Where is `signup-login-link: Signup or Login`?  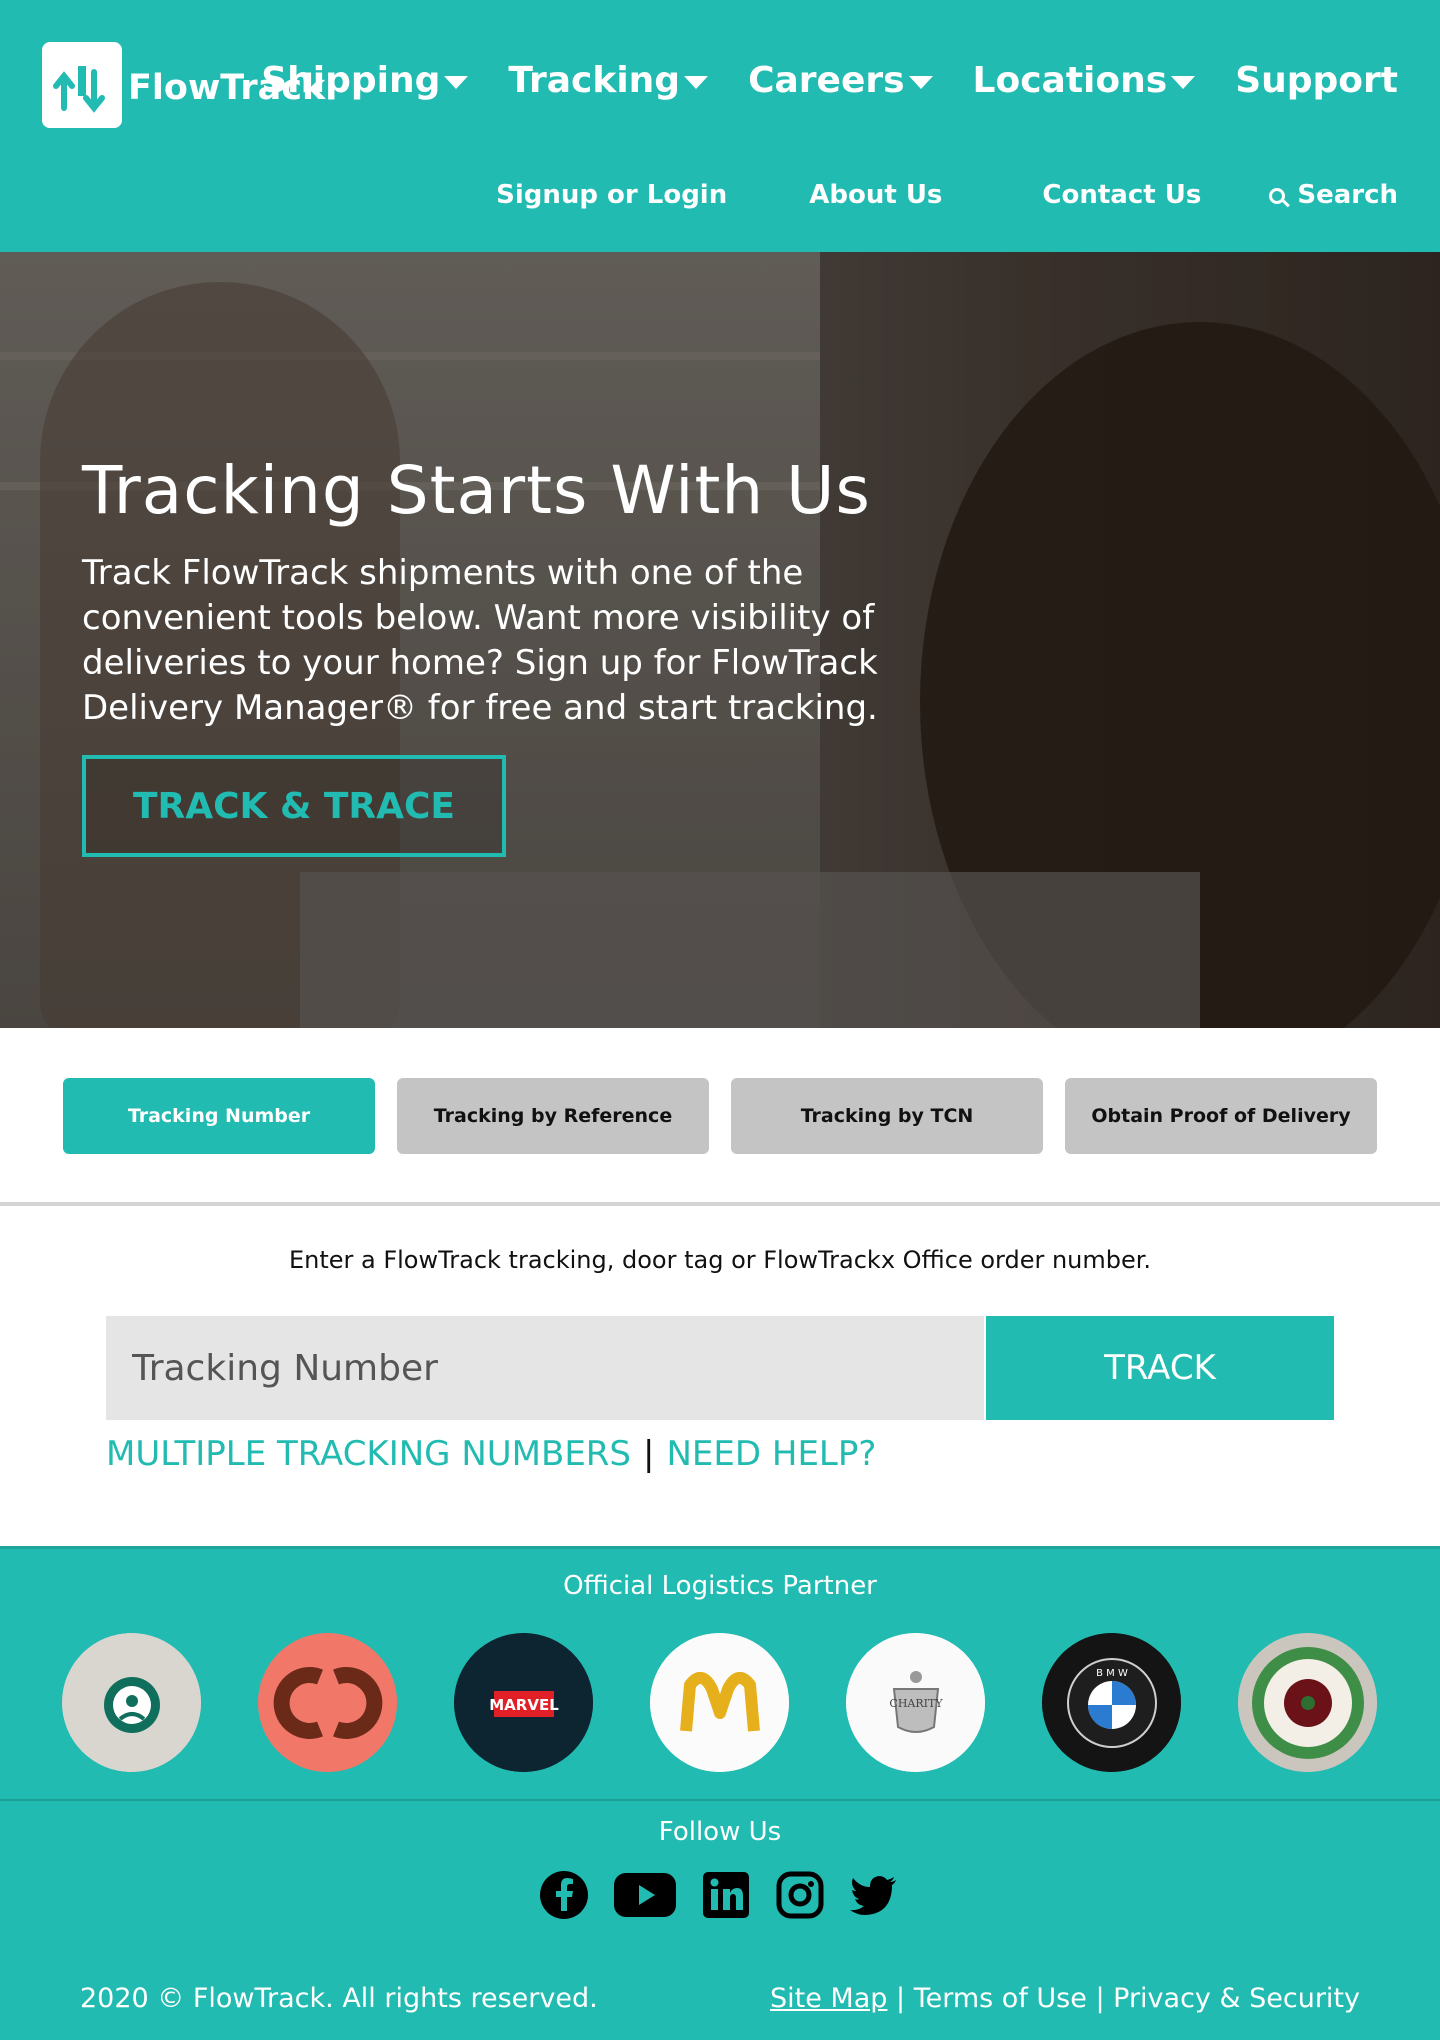 signup-login-link: Signup or Login is located at coordinates (611, 195).